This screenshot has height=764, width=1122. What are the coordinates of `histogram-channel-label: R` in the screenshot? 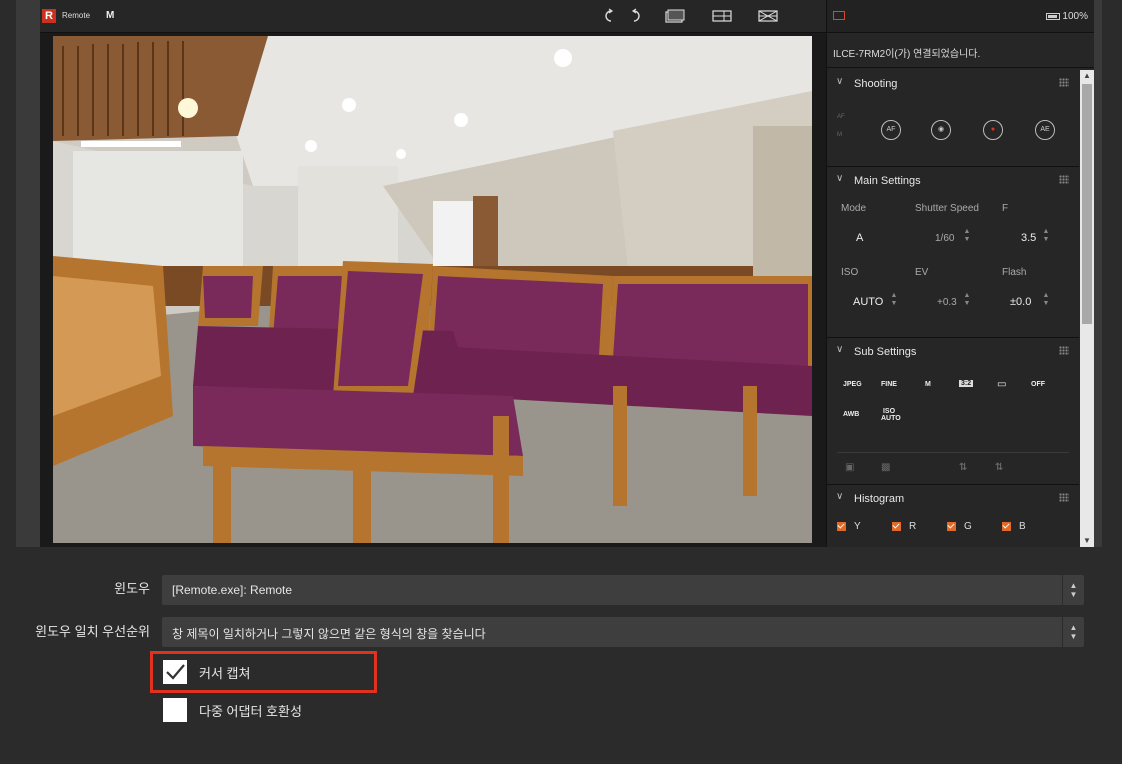 It's located at (913, 526).